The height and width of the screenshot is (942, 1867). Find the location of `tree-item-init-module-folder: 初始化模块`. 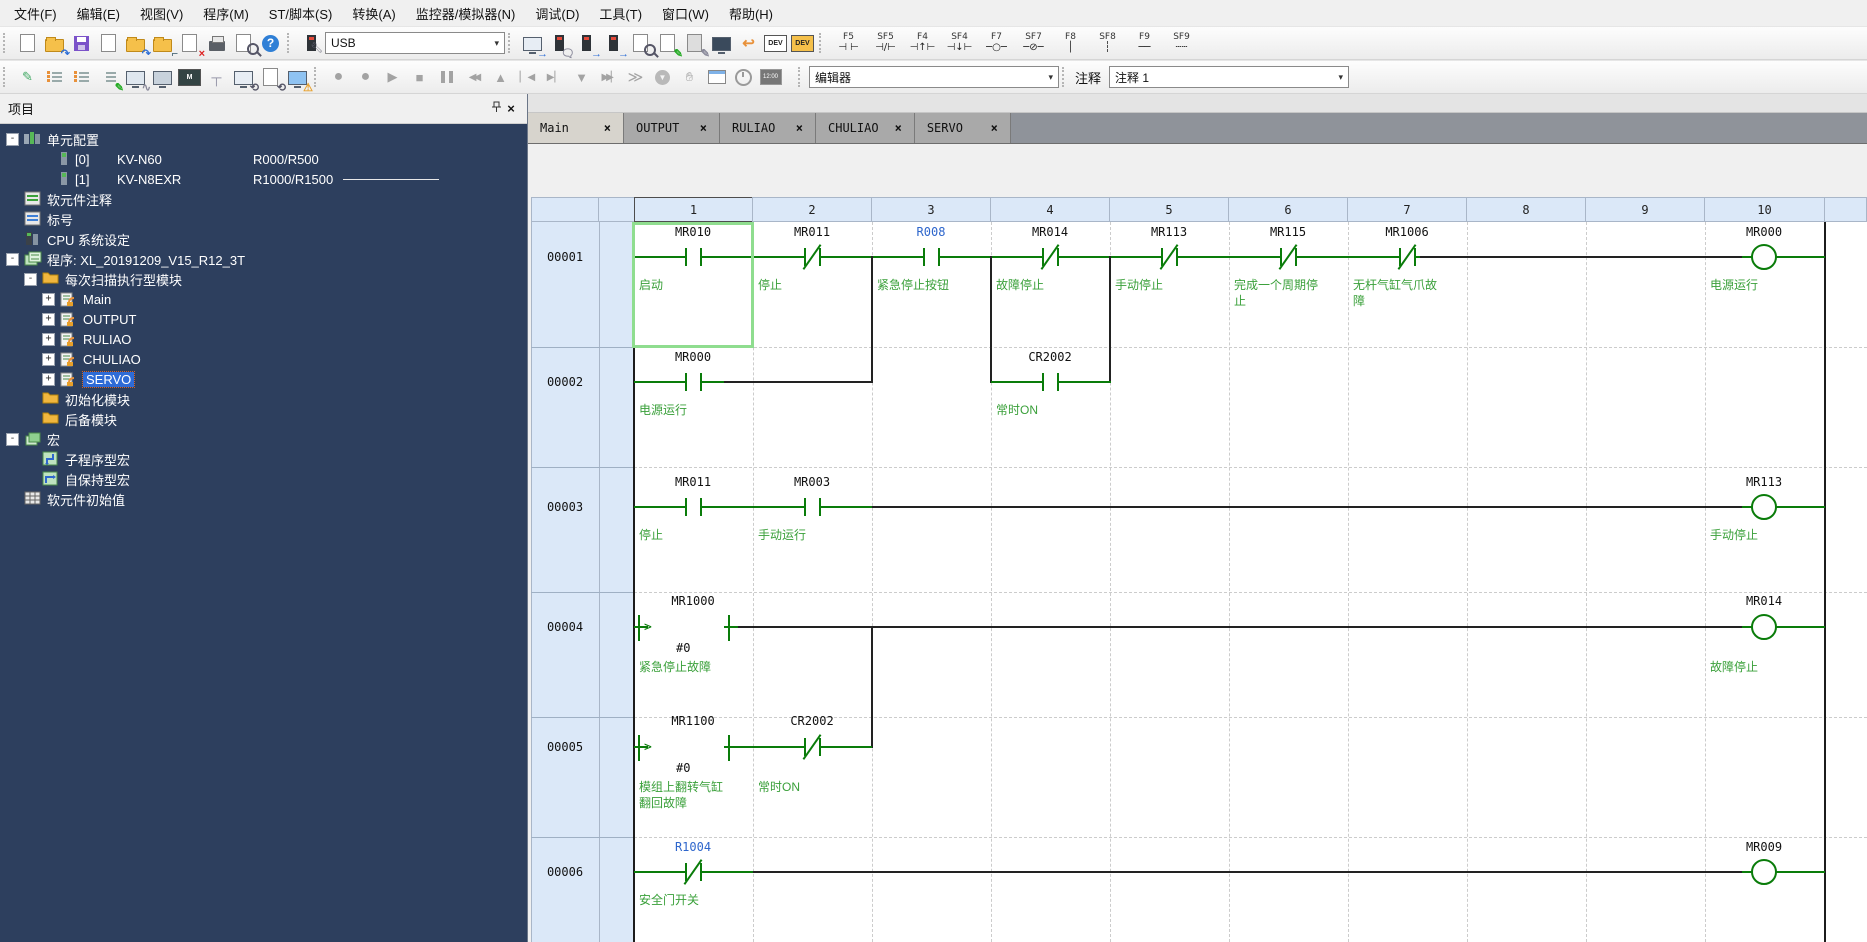

tree-item-init-module-folder: 初始化模块 is located at coordinates (263, 399).